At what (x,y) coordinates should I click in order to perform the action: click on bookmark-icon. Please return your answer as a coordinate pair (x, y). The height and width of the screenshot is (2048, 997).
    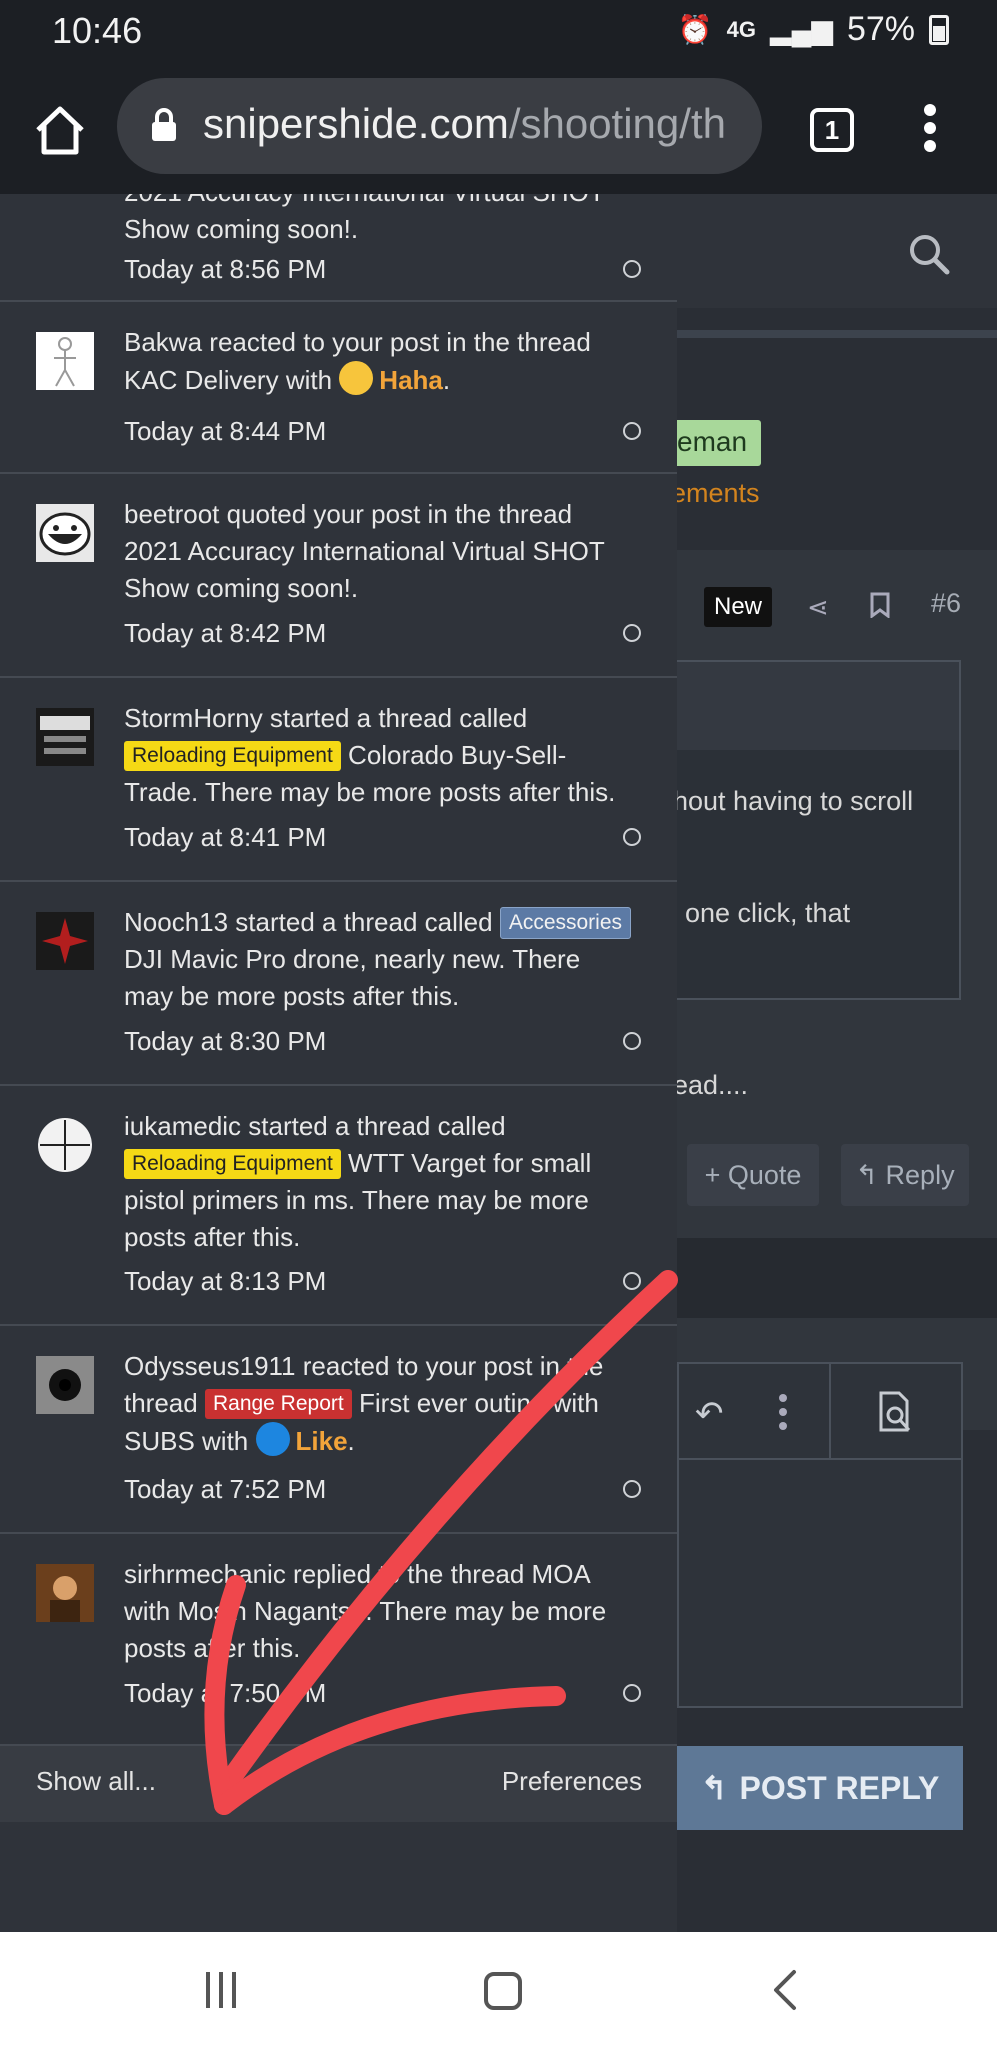
    Looking at the image, I should click on (880, 605).